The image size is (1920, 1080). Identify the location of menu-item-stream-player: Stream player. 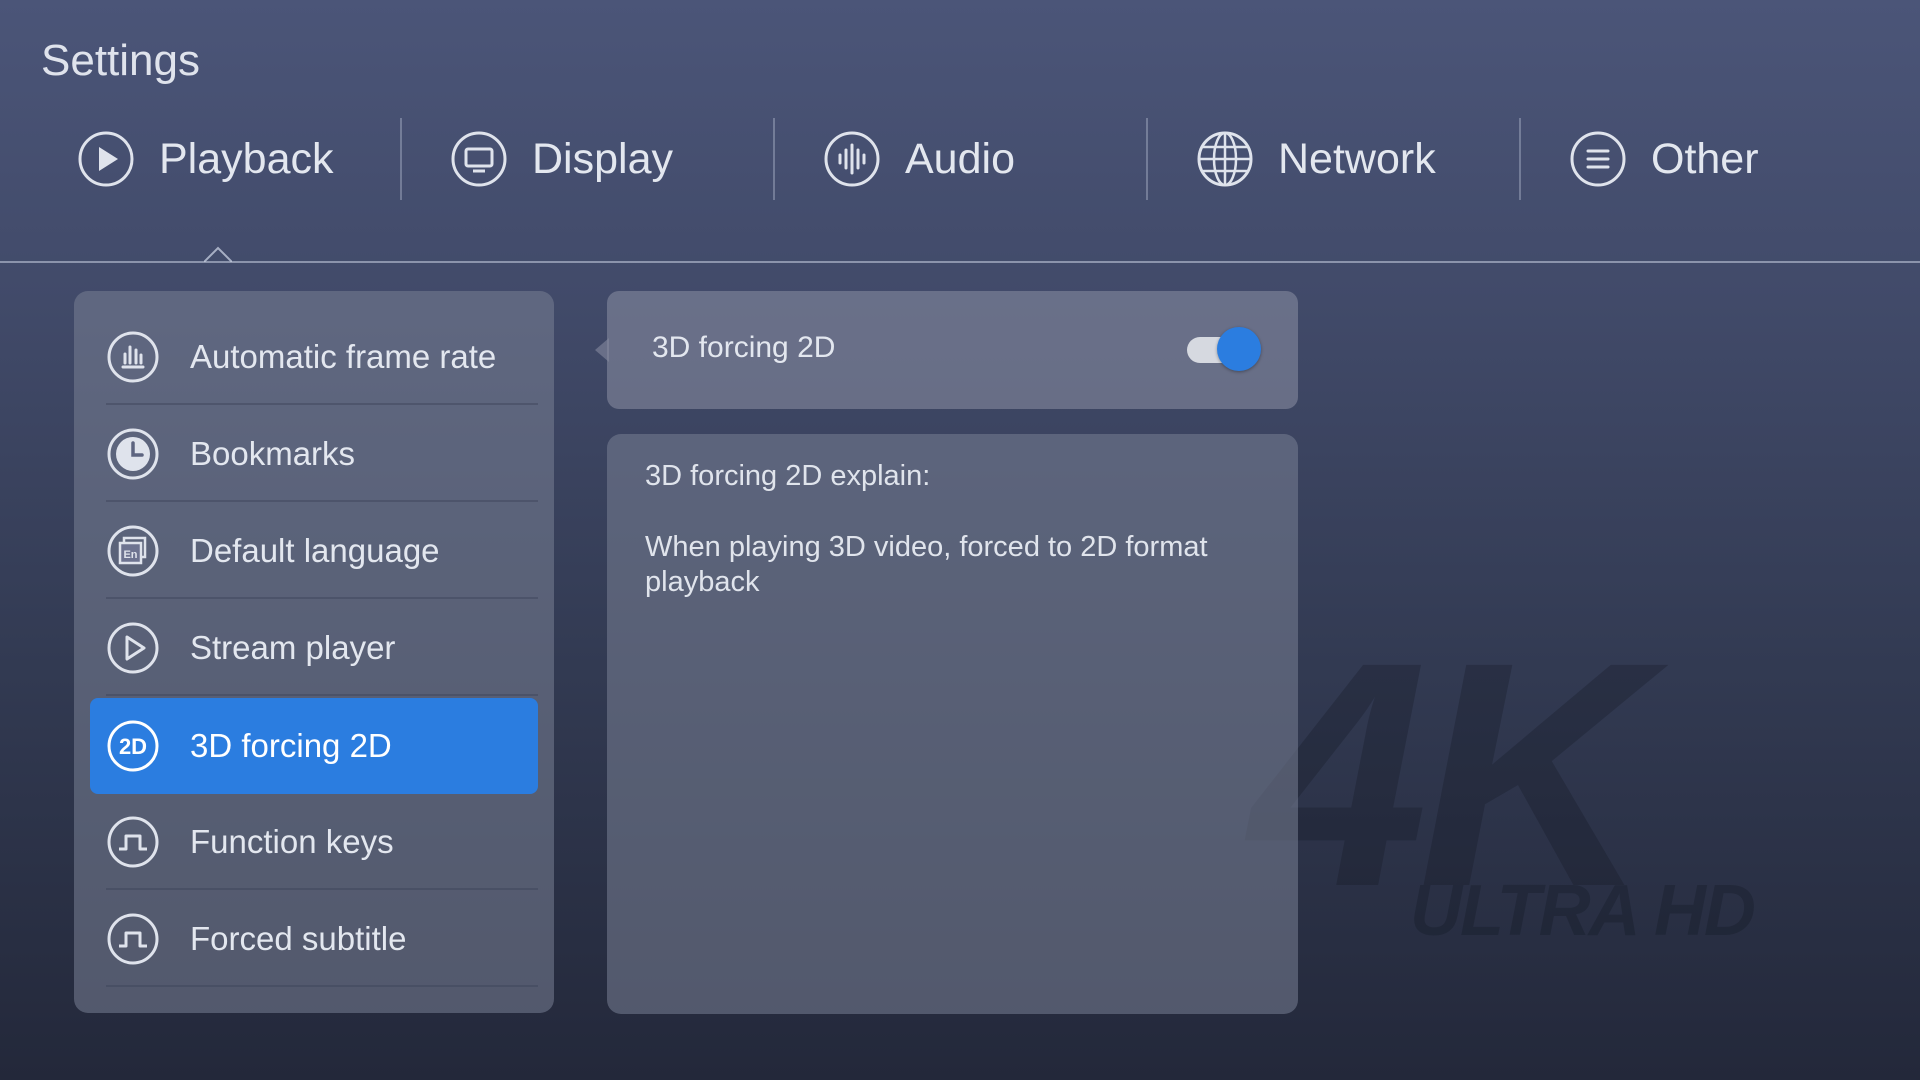
(314, 648).